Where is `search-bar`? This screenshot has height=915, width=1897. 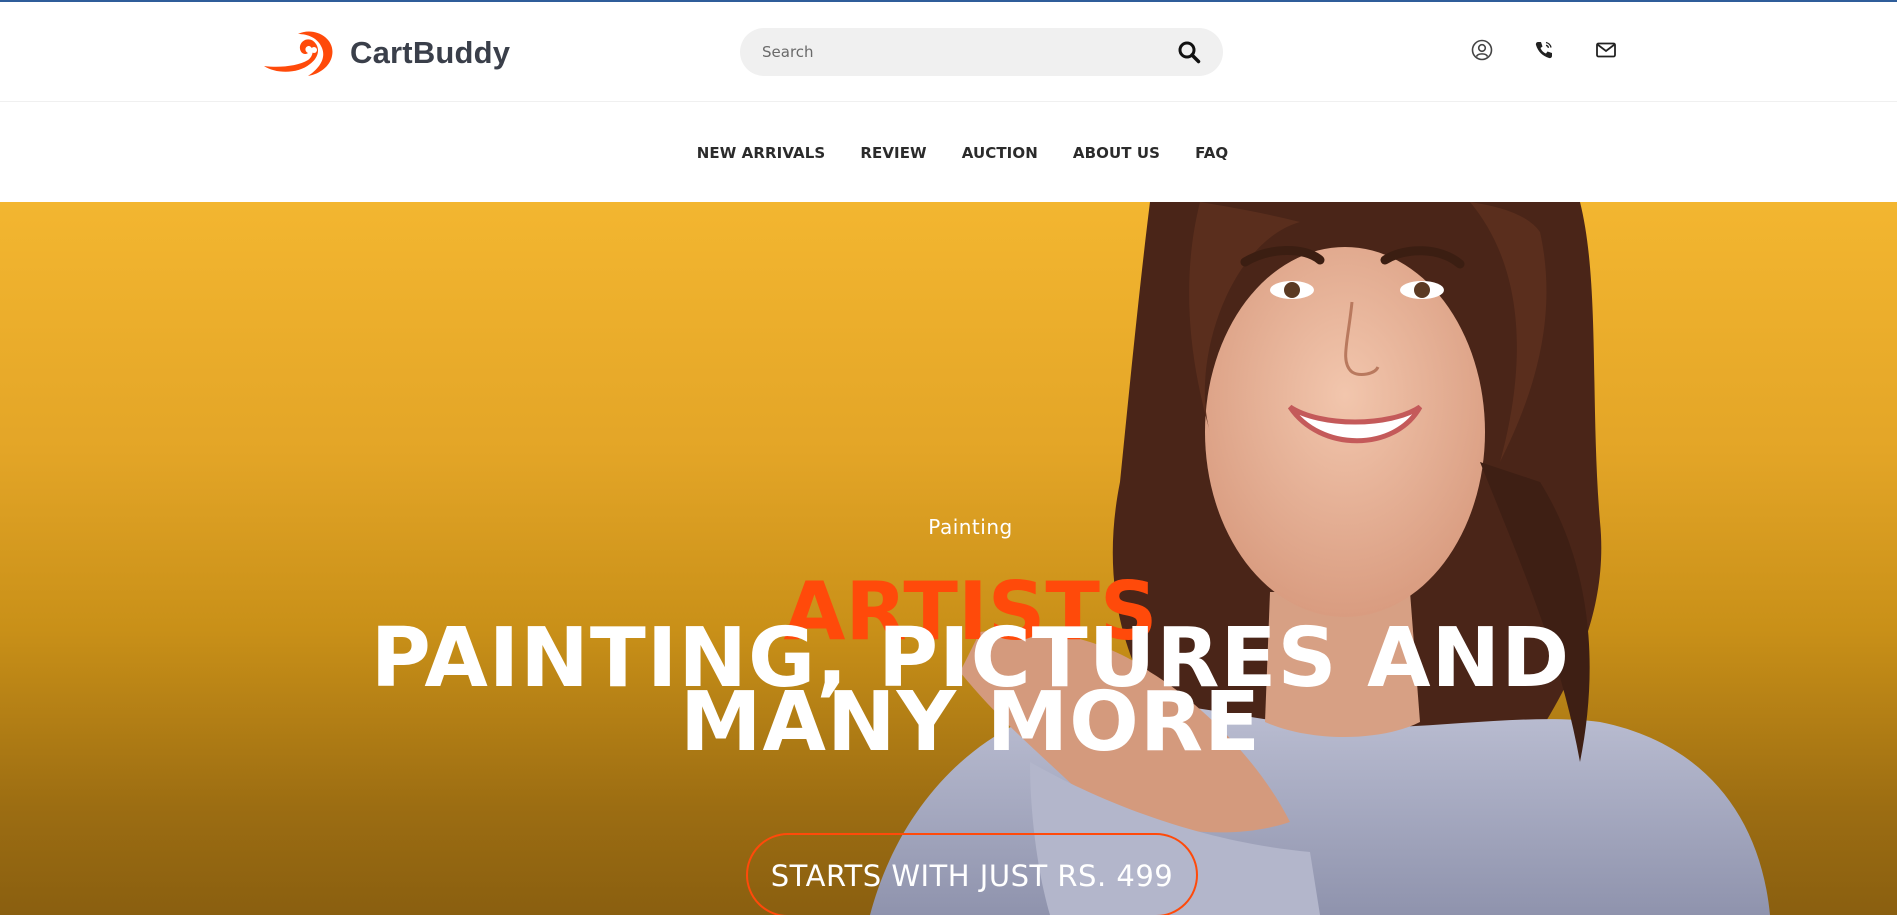
search-bar is located at coordinates (981, 52).